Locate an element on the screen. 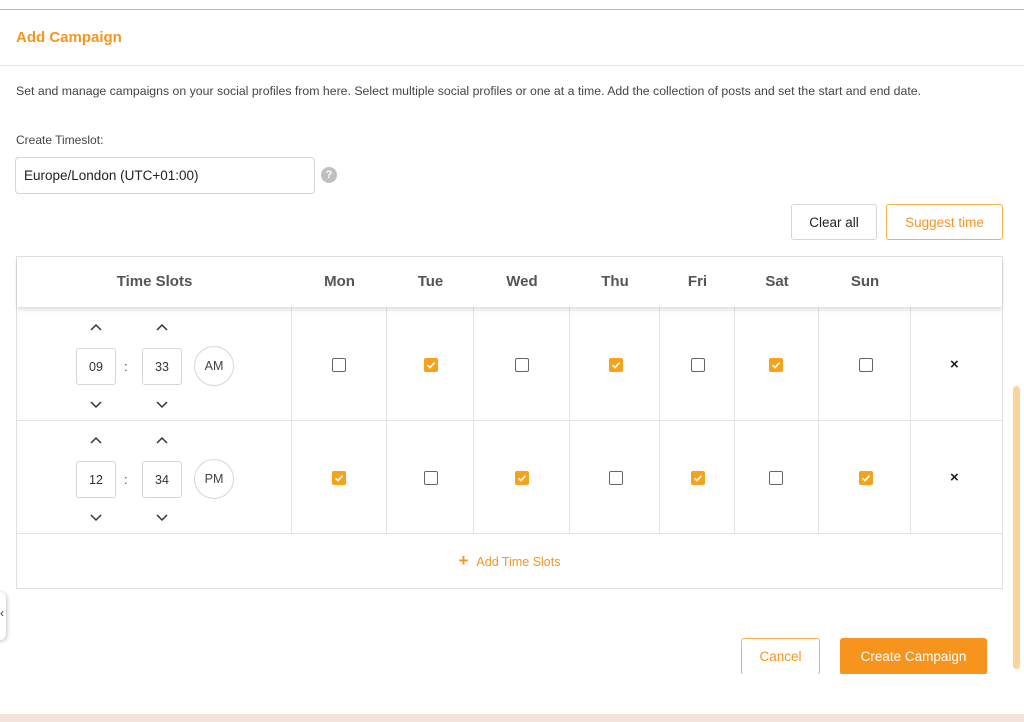 Image resolution: width=1024 pixels, height=722 pixels. header-tue: Tue is located at coordinates (430, 281).